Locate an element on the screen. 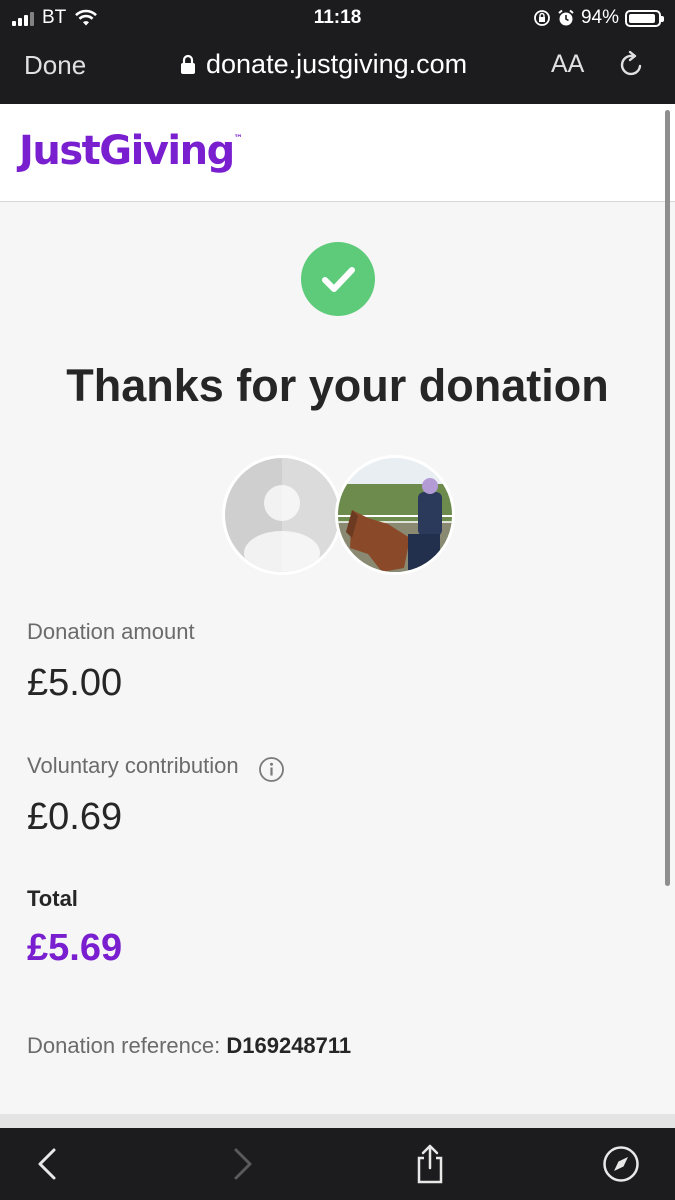 This screenshot has height=1200, width=675. page-title: Thanks for your donation is located at coordinates (337, 385).